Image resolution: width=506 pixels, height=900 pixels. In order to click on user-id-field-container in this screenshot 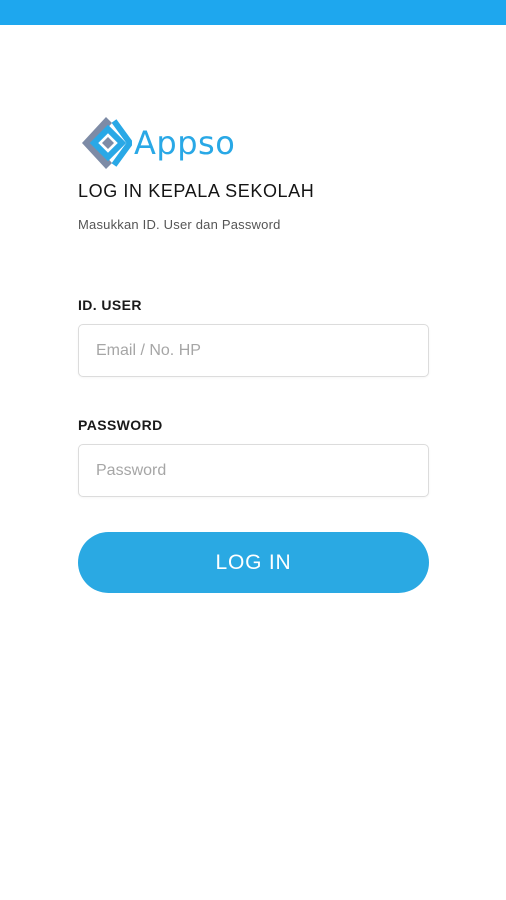, I will do `click(253, 350)`.